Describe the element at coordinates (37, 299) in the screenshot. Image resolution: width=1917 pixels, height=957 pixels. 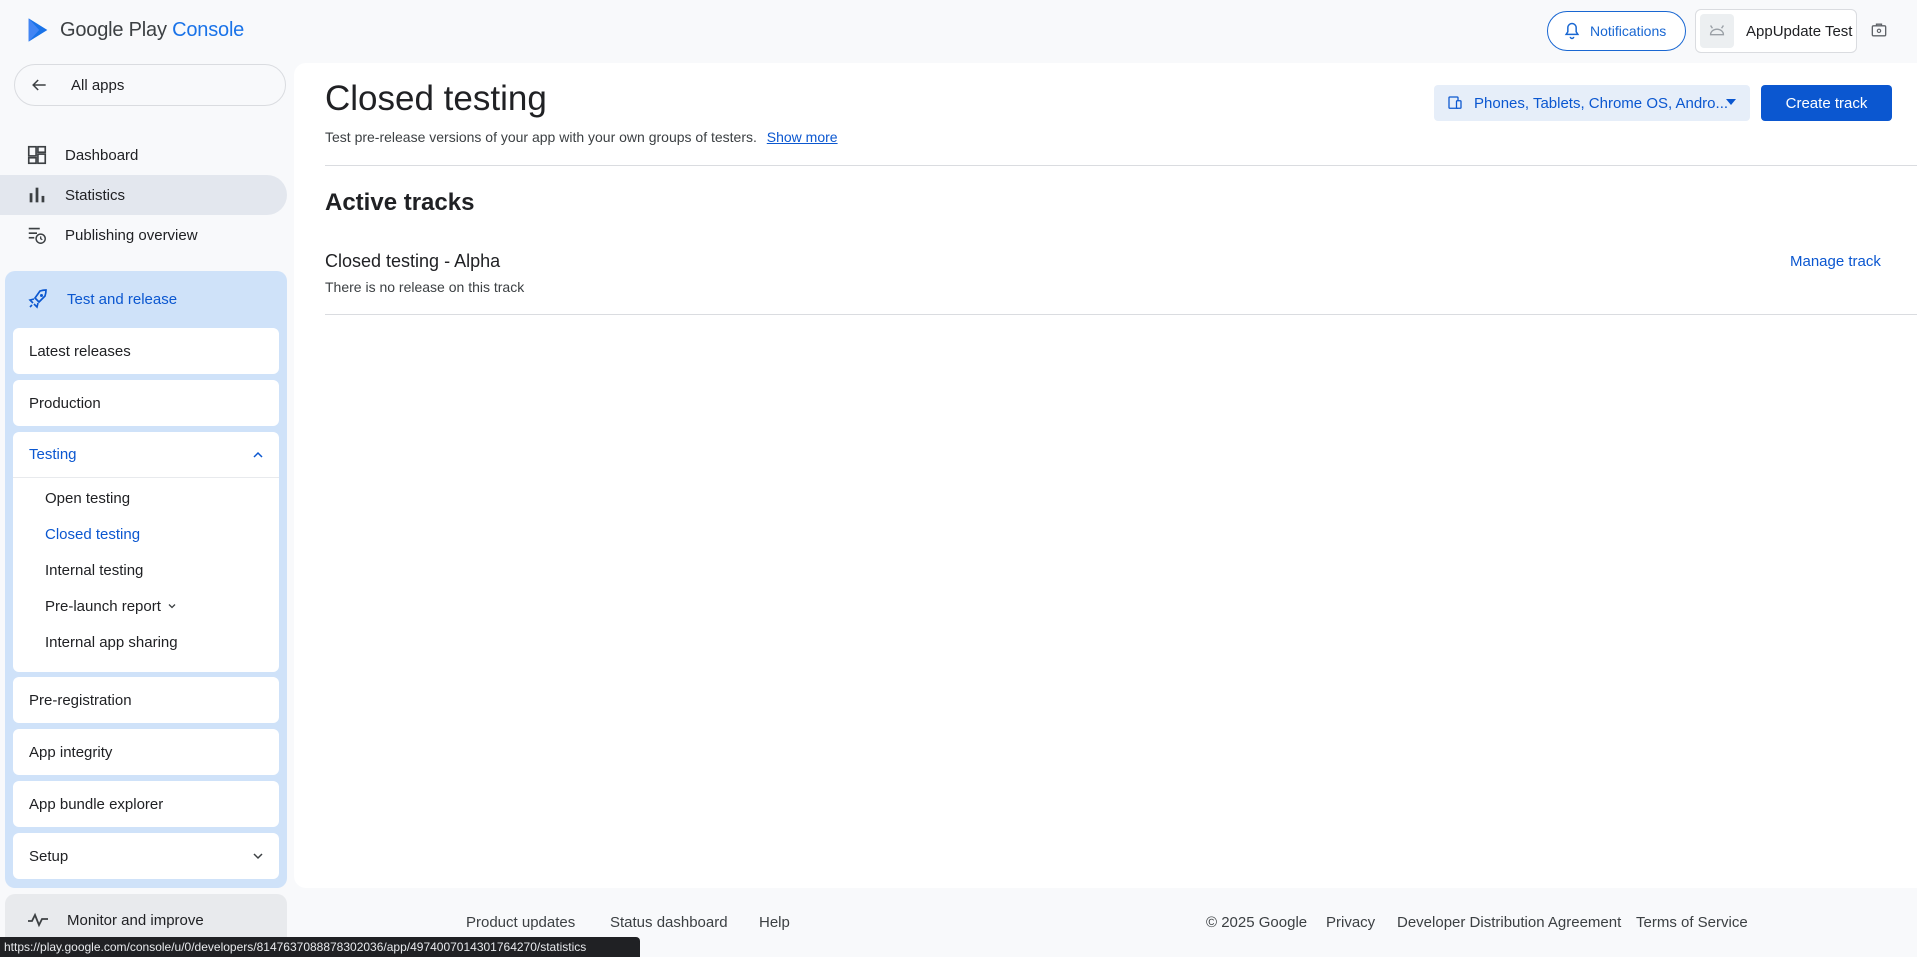
I see `rocket-icon` at that location.